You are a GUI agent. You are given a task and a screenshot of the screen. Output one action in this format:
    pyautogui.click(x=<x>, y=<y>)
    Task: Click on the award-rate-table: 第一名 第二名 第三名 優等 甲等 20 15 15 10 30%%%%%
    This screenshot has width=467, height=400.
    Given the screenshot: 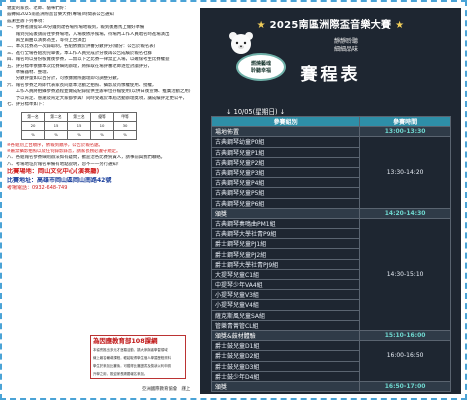 What is the action you would take?
    pyautogui.click(x=79, y=125)
    